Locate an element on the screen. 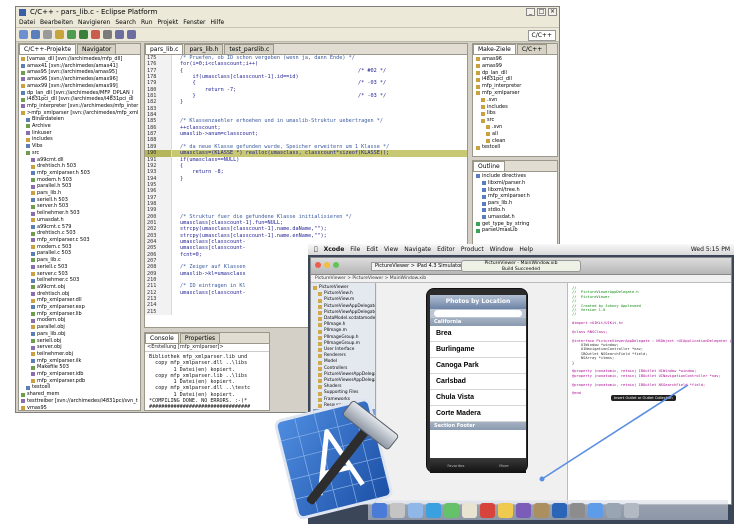 The image size is (736, 526). notes-icon is located at coordinates (505, 510).